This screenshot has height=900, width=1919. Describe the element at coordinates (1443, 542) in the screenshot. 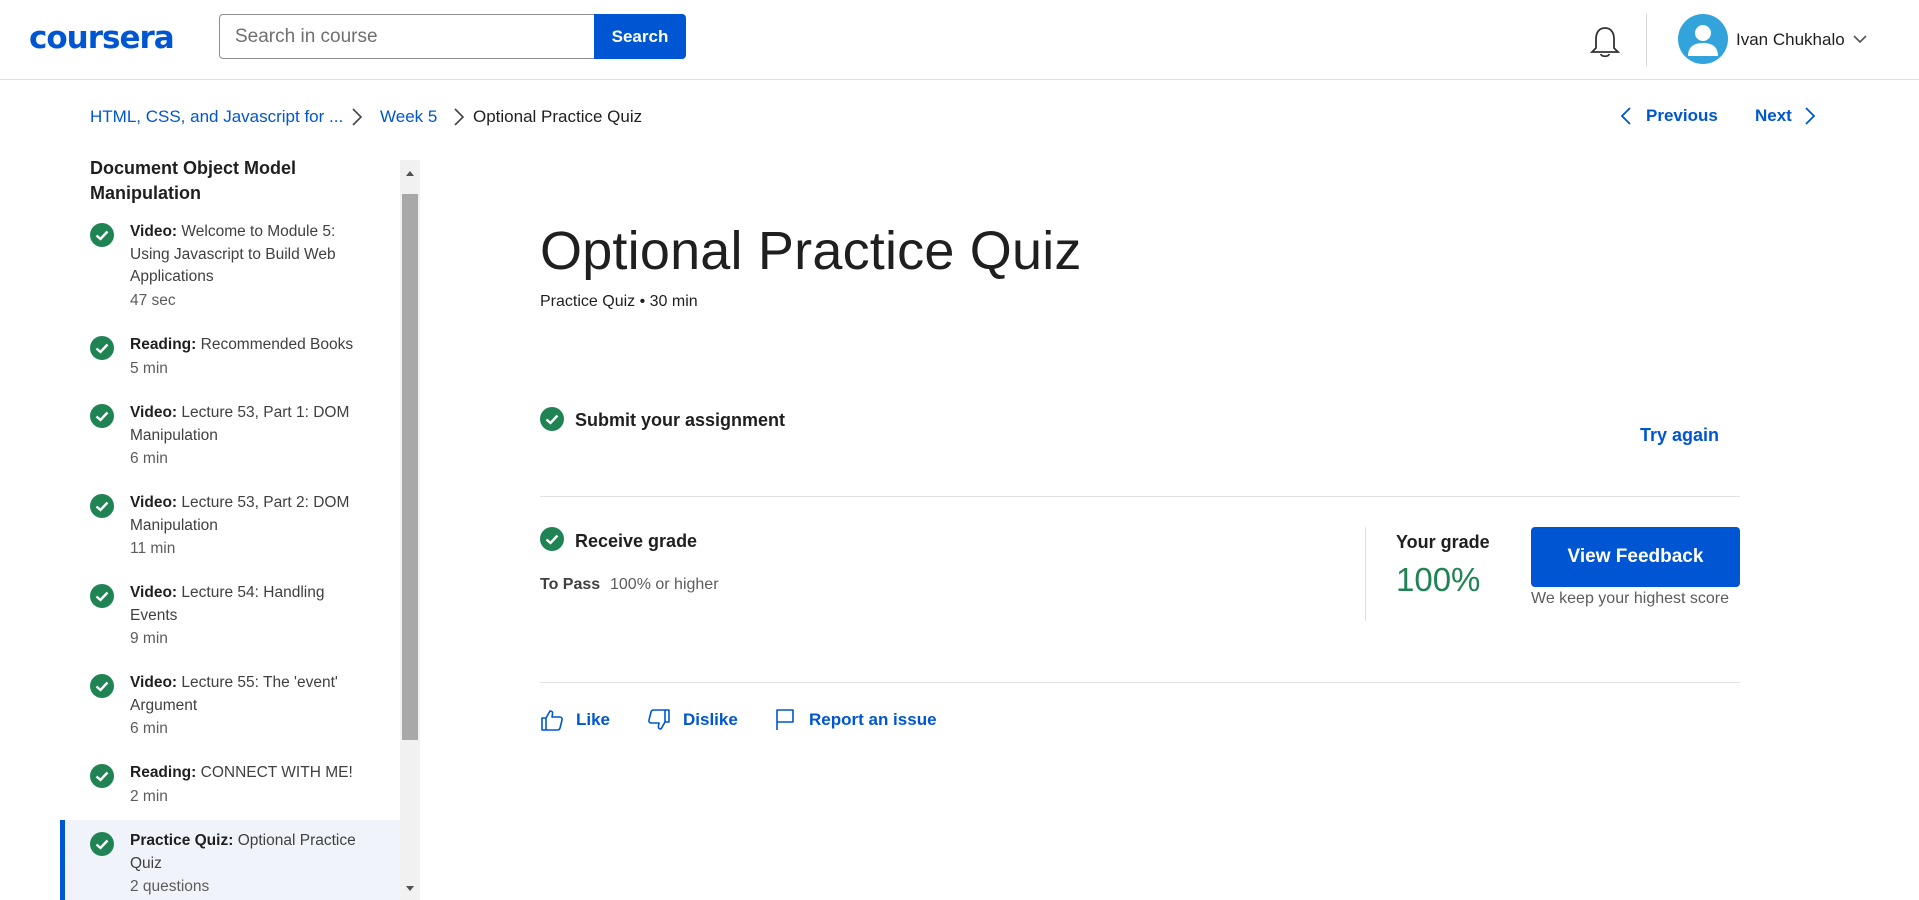

I see `your-grade-label: Your grade` at that location.